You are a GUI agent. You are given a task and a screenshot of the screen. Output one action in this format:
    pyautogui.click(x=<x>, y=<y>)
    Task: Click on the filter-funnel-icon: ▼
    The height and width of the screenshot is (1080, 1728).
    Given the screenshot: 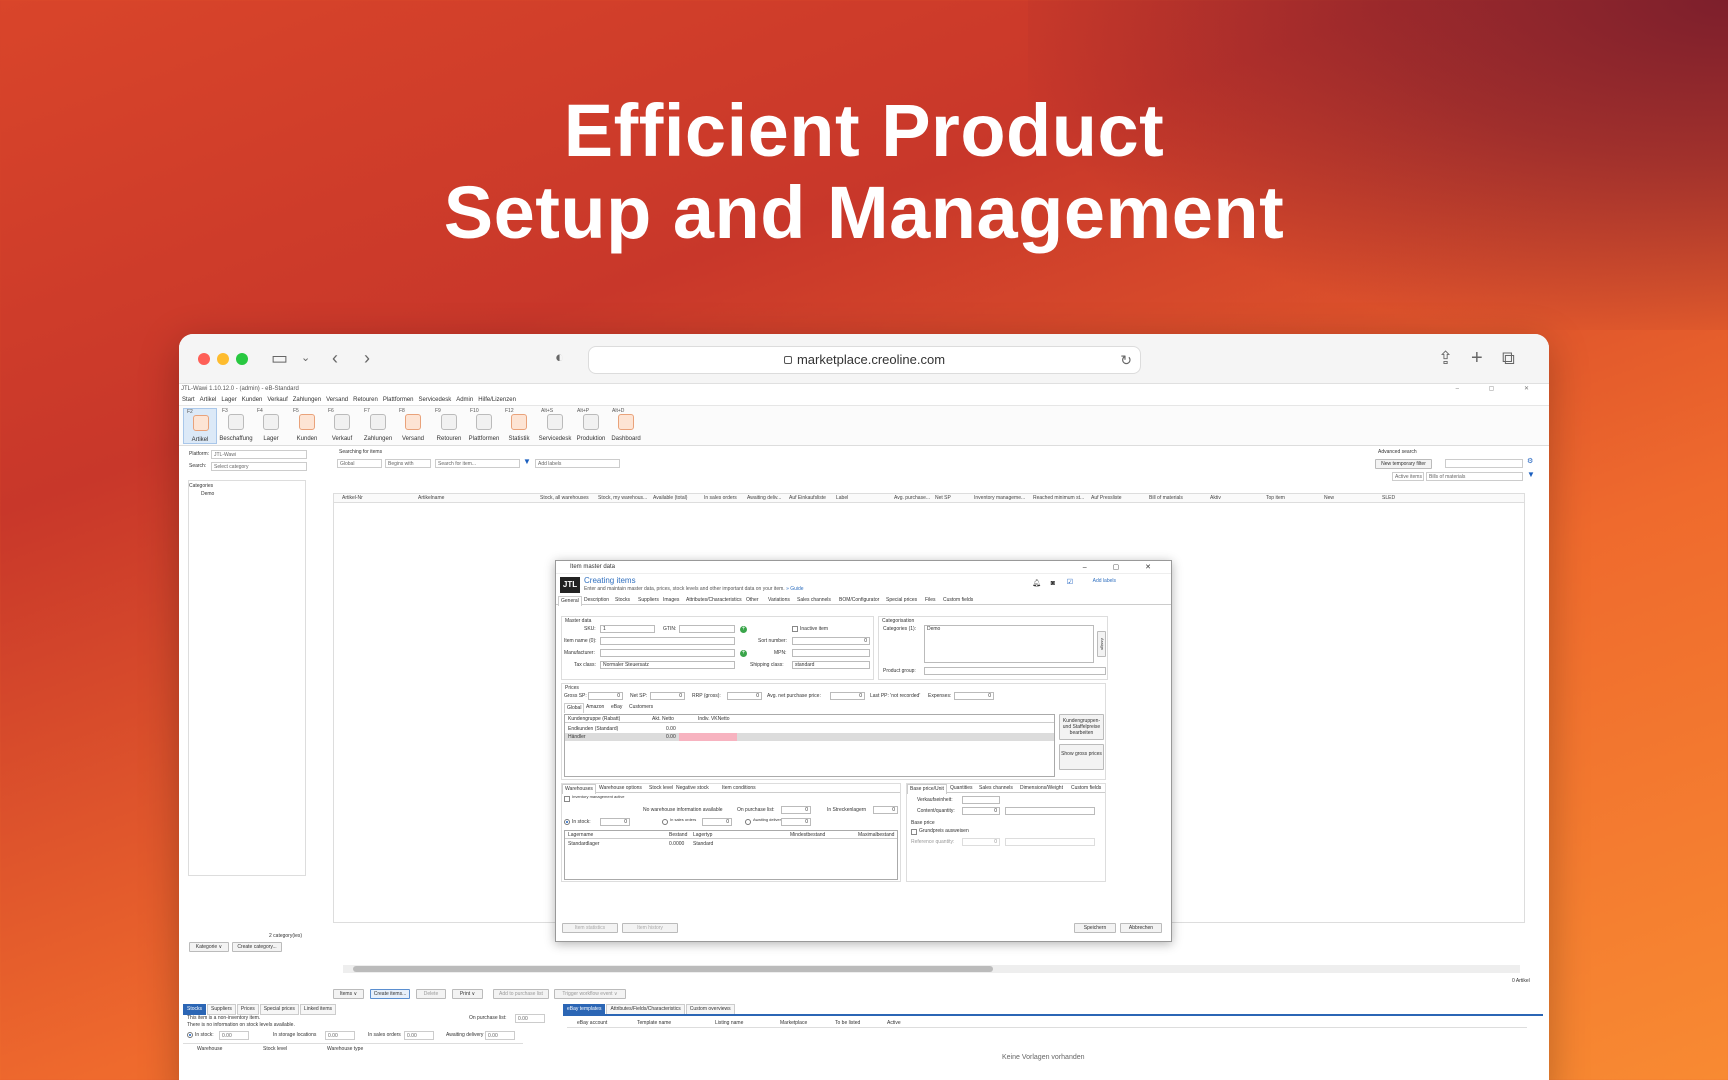 What is the action you would take?
    pyautogui.click(x=1531, y=475)
    